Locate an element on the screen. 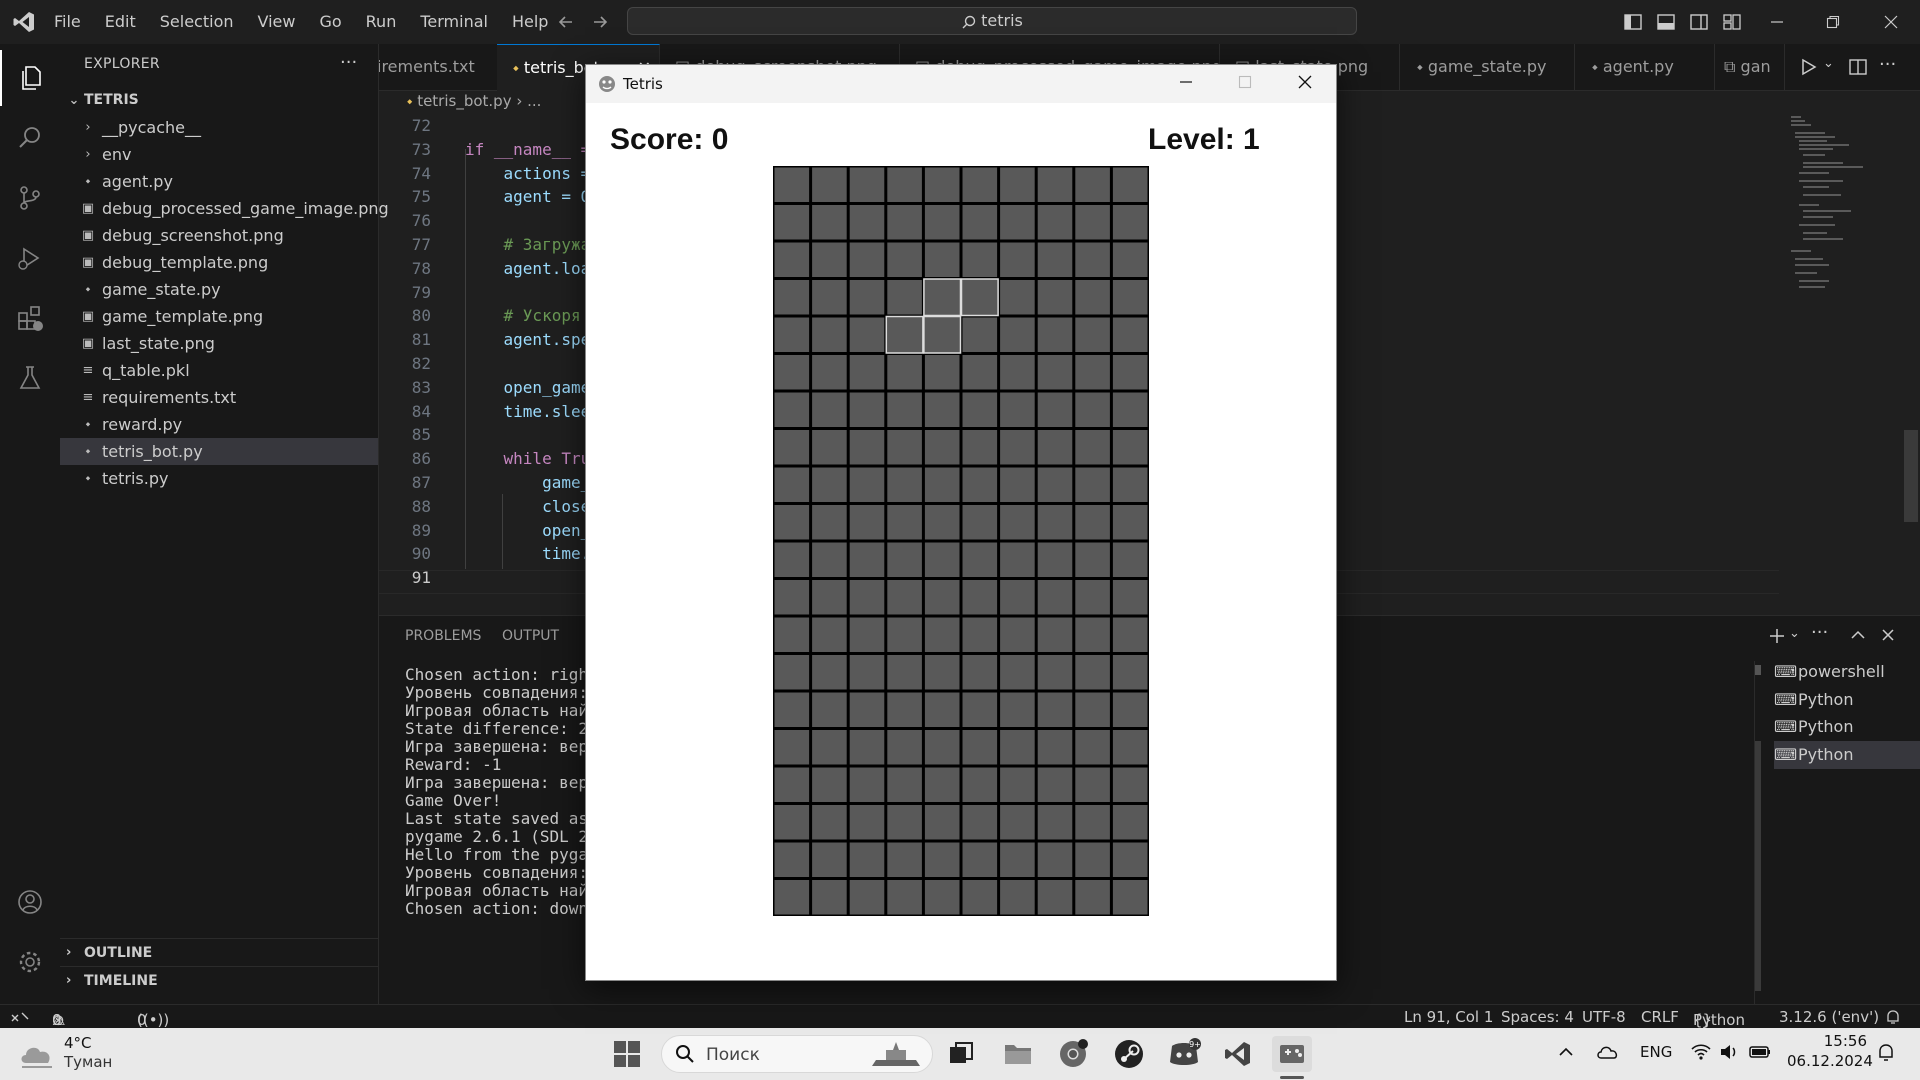 The image size is (1920, 1080). toggle-panel-icon is located at coordinates (1666, 22).